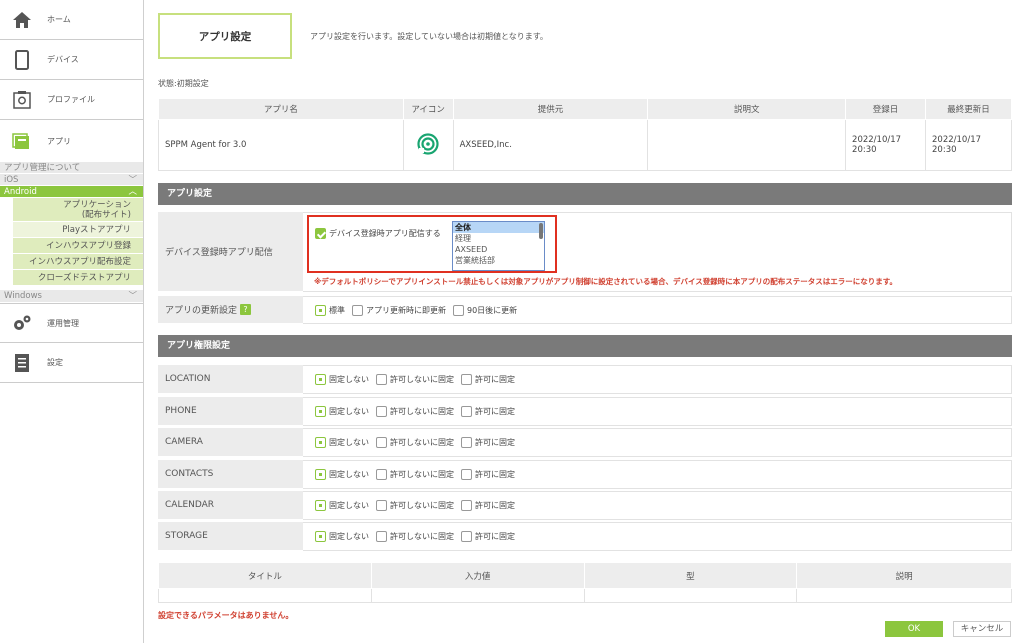 The height and width of the screenshot is (643, 1024). What do you see at coordinates (71, 168) in the screenshot?
I see `nav-app-about: アプリ管理について` at bounding box center [71, 168].